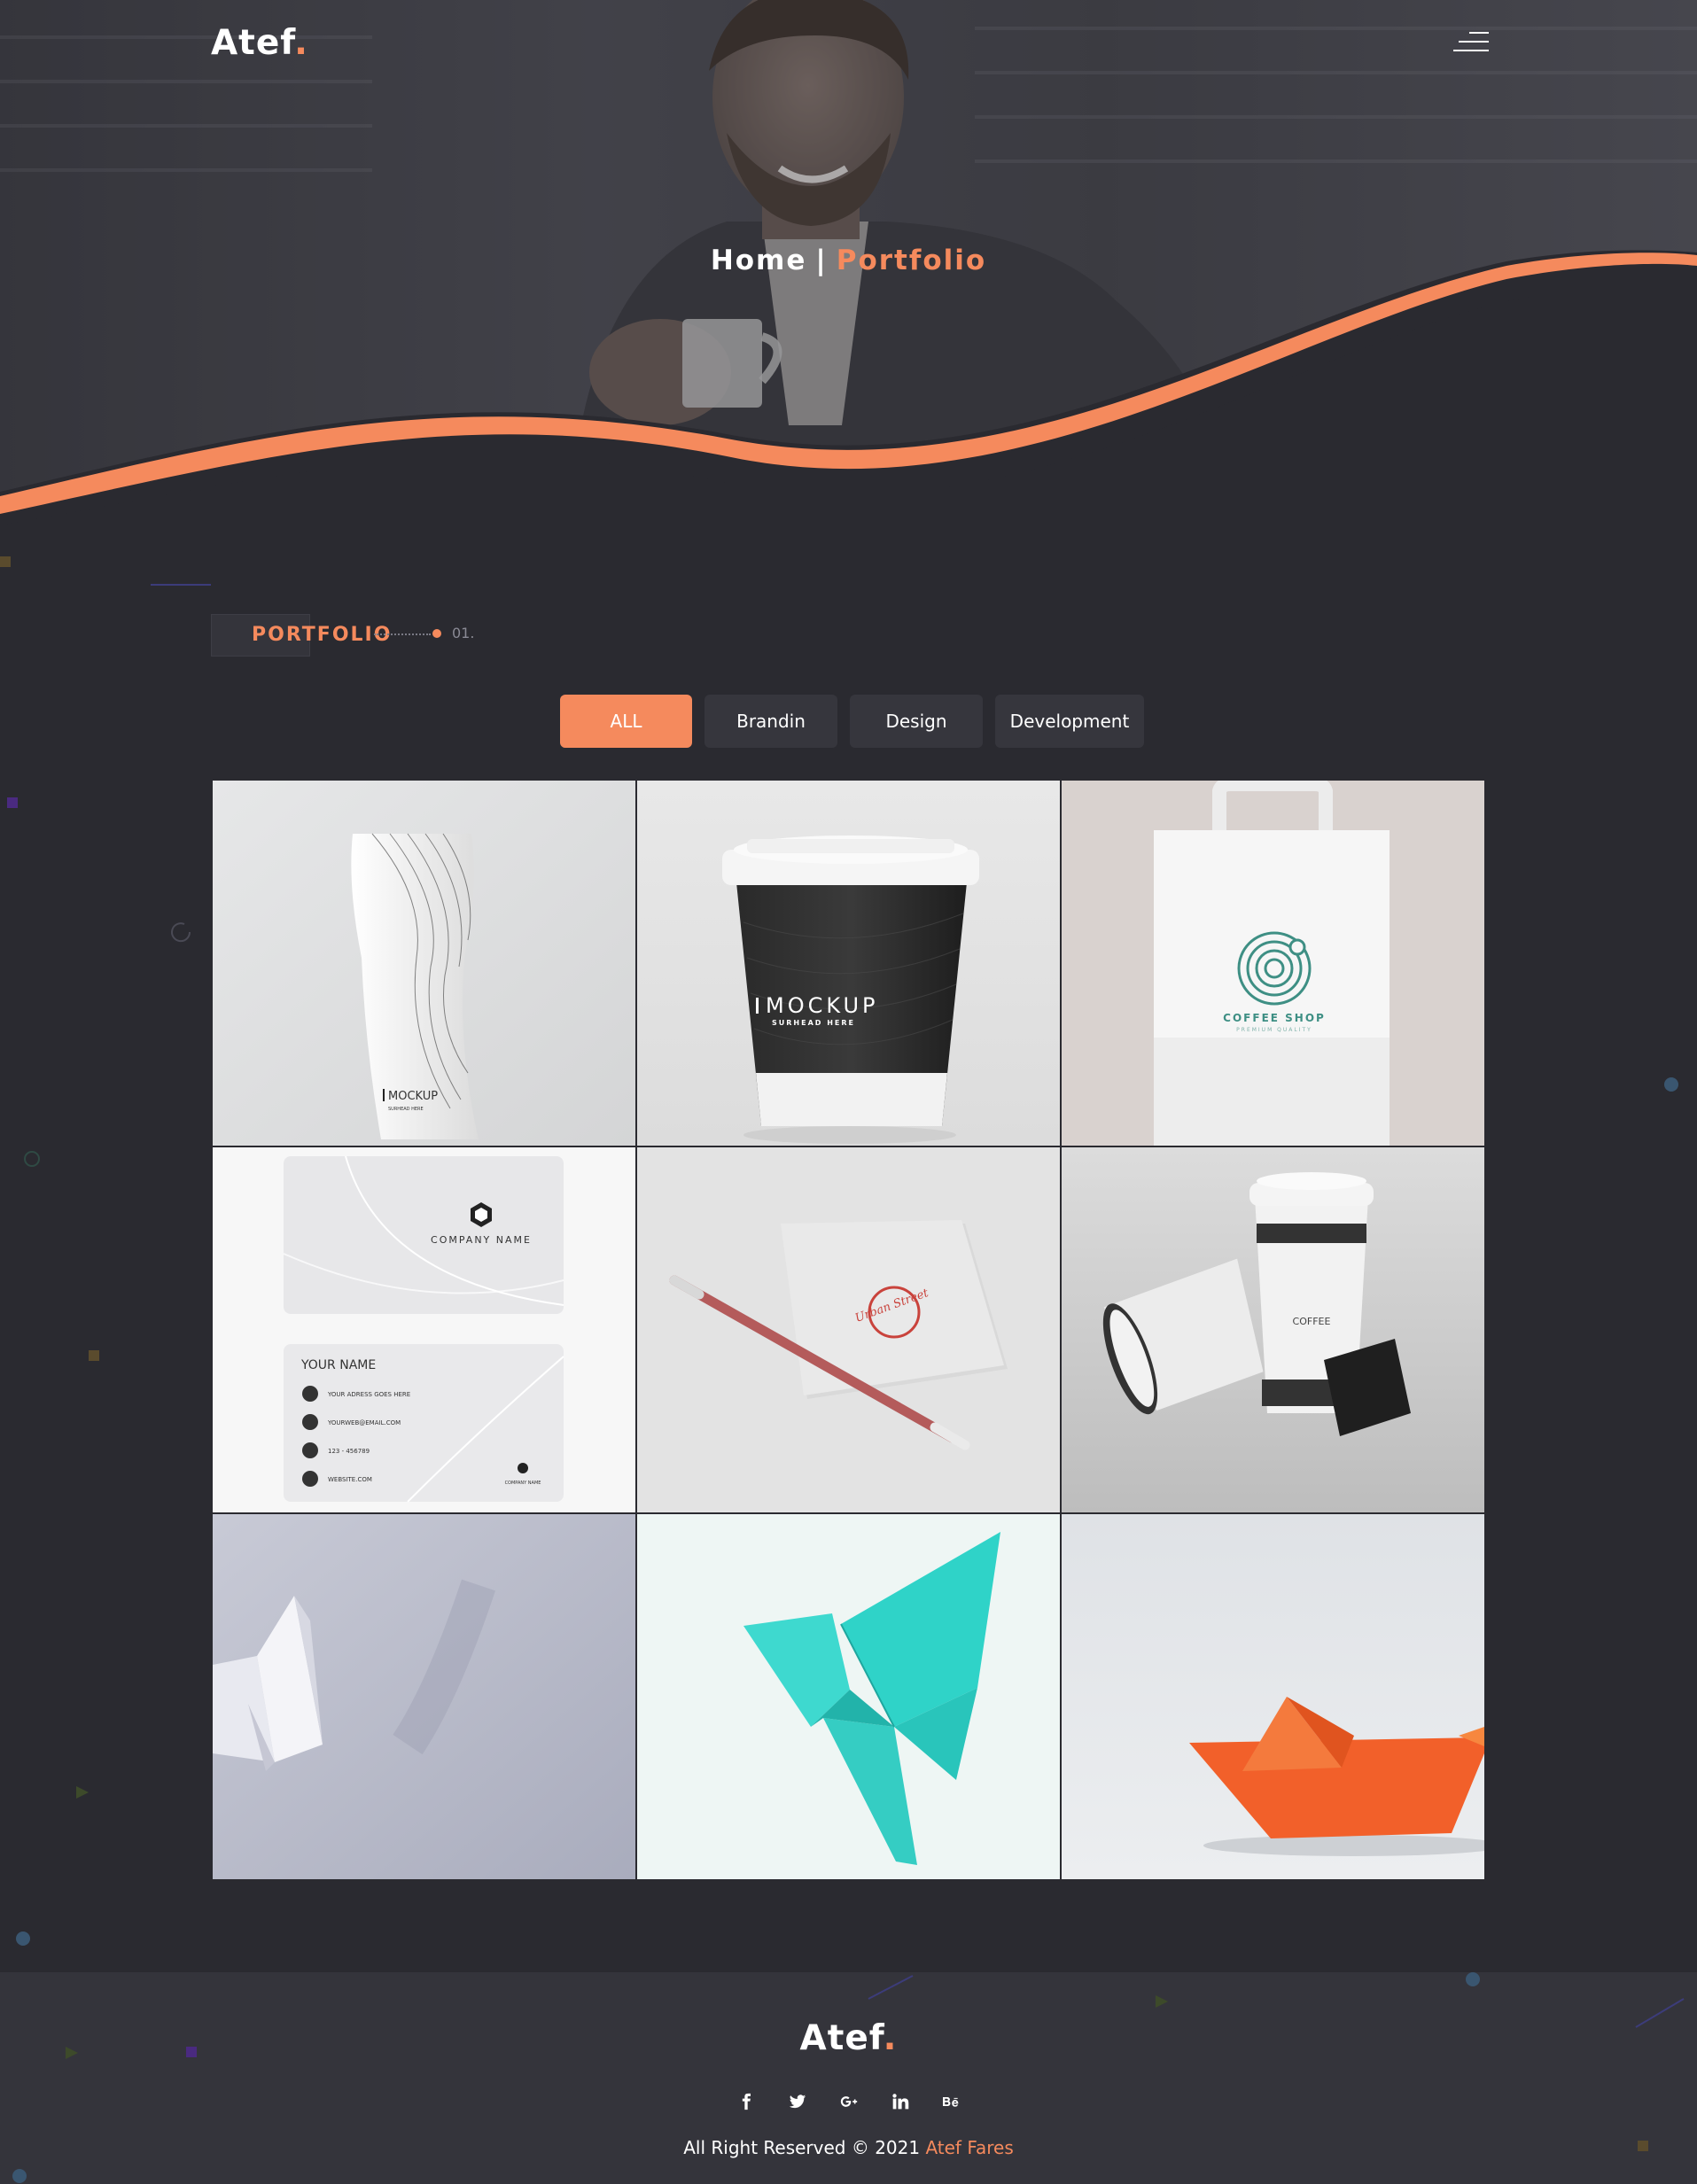 The image size is (1697, 2184). I want to click on coffee-cup-mockup-image: MOCKUP SURHEAD HERE, so click(848, 963).